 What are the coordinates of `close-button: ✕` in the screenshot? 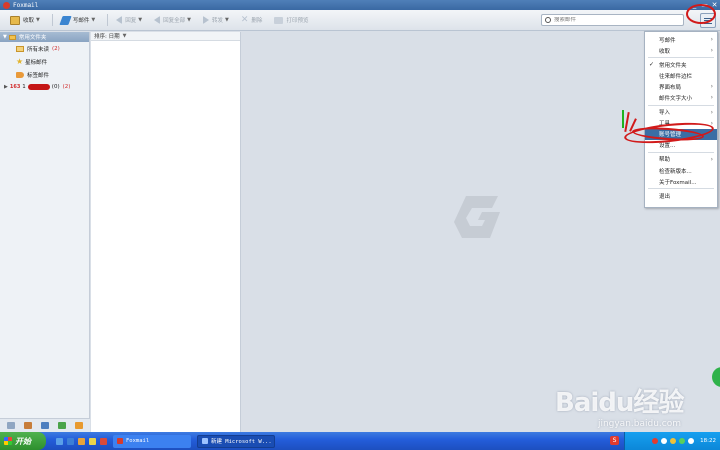 It's located at (714, 5).